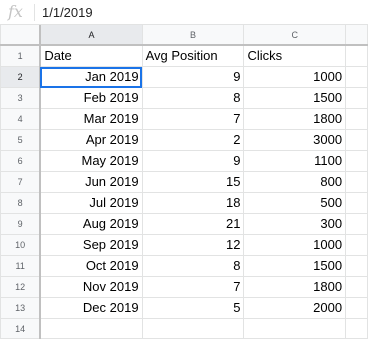 The image size is (368, 343). Describe the element at coordinates (91, 224) in the screenshot. I see `date-cell: Aug 2019` at that location.